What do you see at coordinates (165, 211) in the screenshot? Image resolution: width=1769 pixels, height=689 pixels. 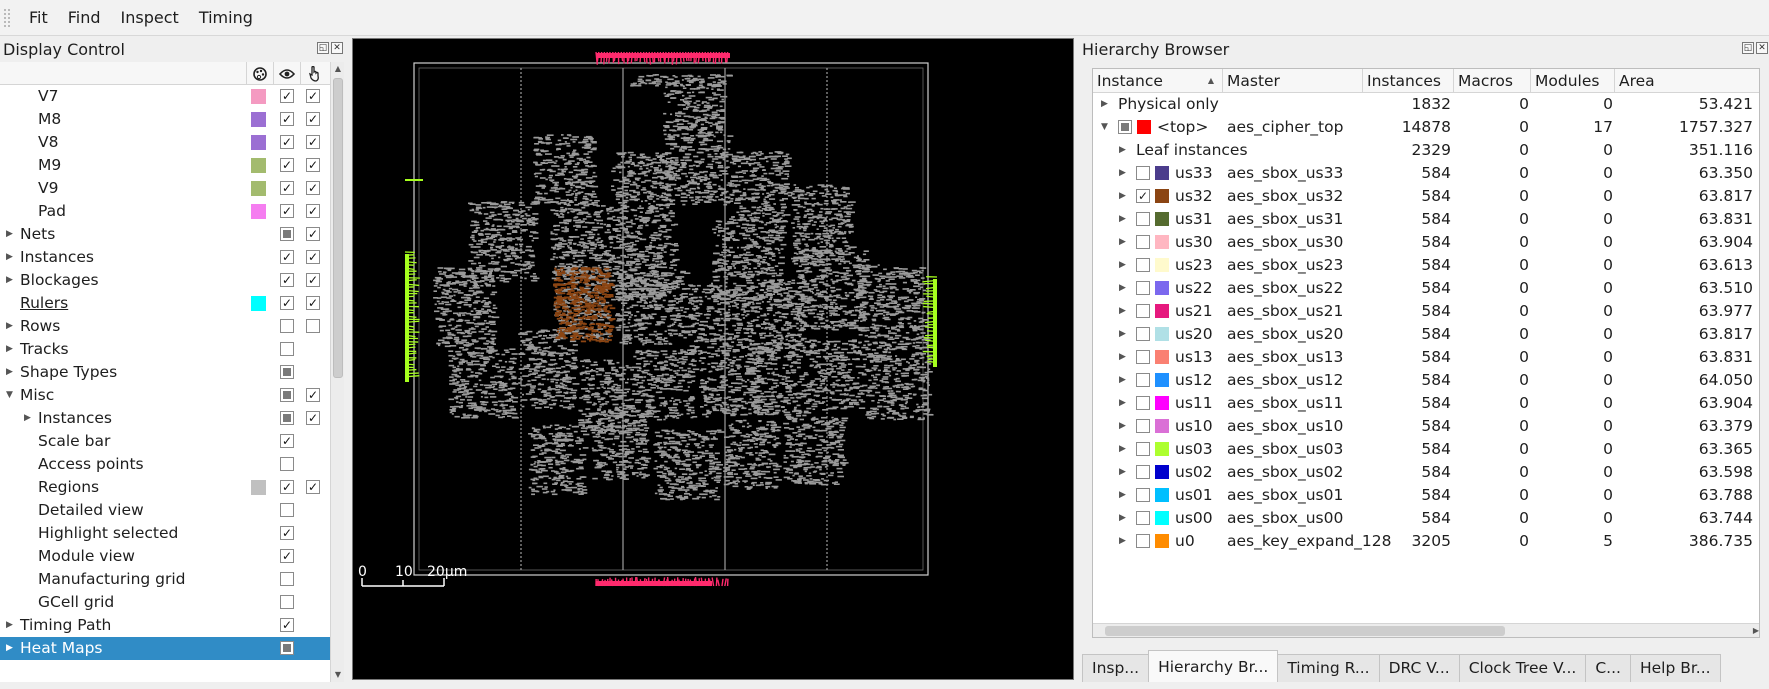 I see `display-row-pad: Pad ✓ ✓` at bounding box center [165, 211].